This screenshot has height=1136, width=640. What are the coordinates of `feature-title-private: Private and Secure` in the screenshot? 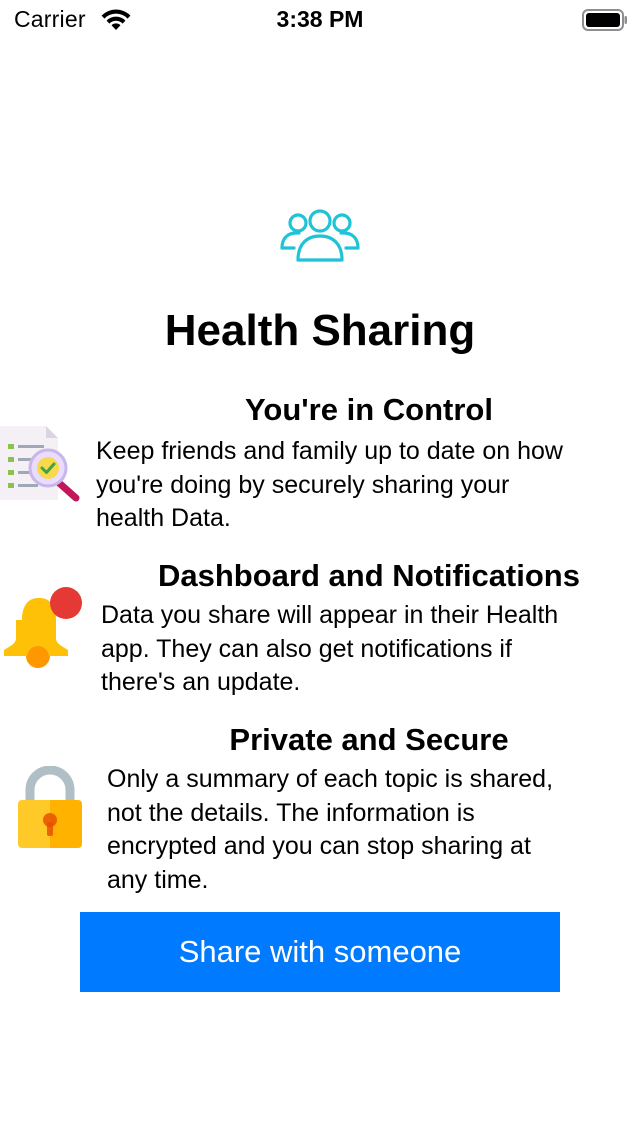 It's located at (369, 739).